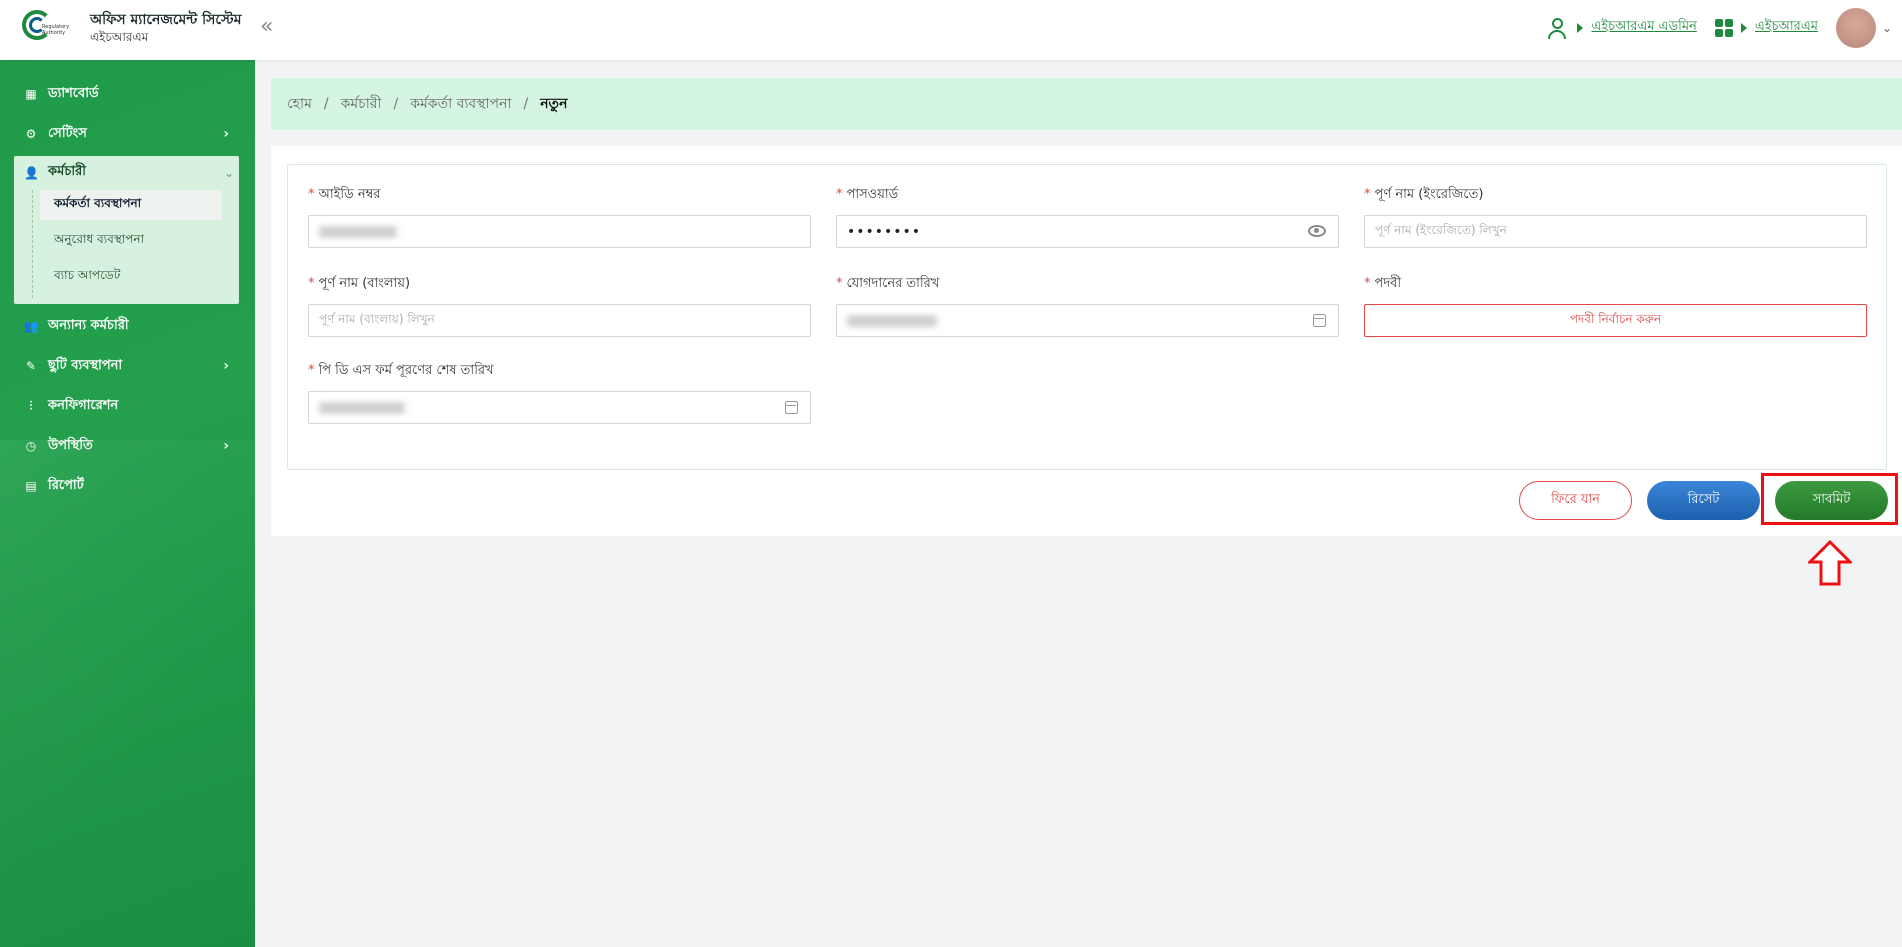 This screenshot has height=947, width=1902. Describe the element at coordinates (73, 93) in the screenshot. I see `sidebar-item-label: ড্যাশবোর্ড` at that location.